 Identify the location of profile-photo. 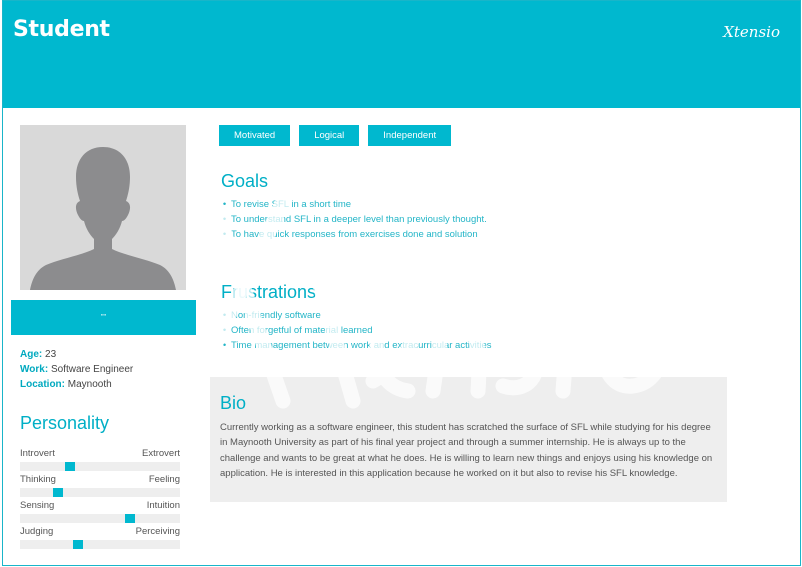
(103, 207).